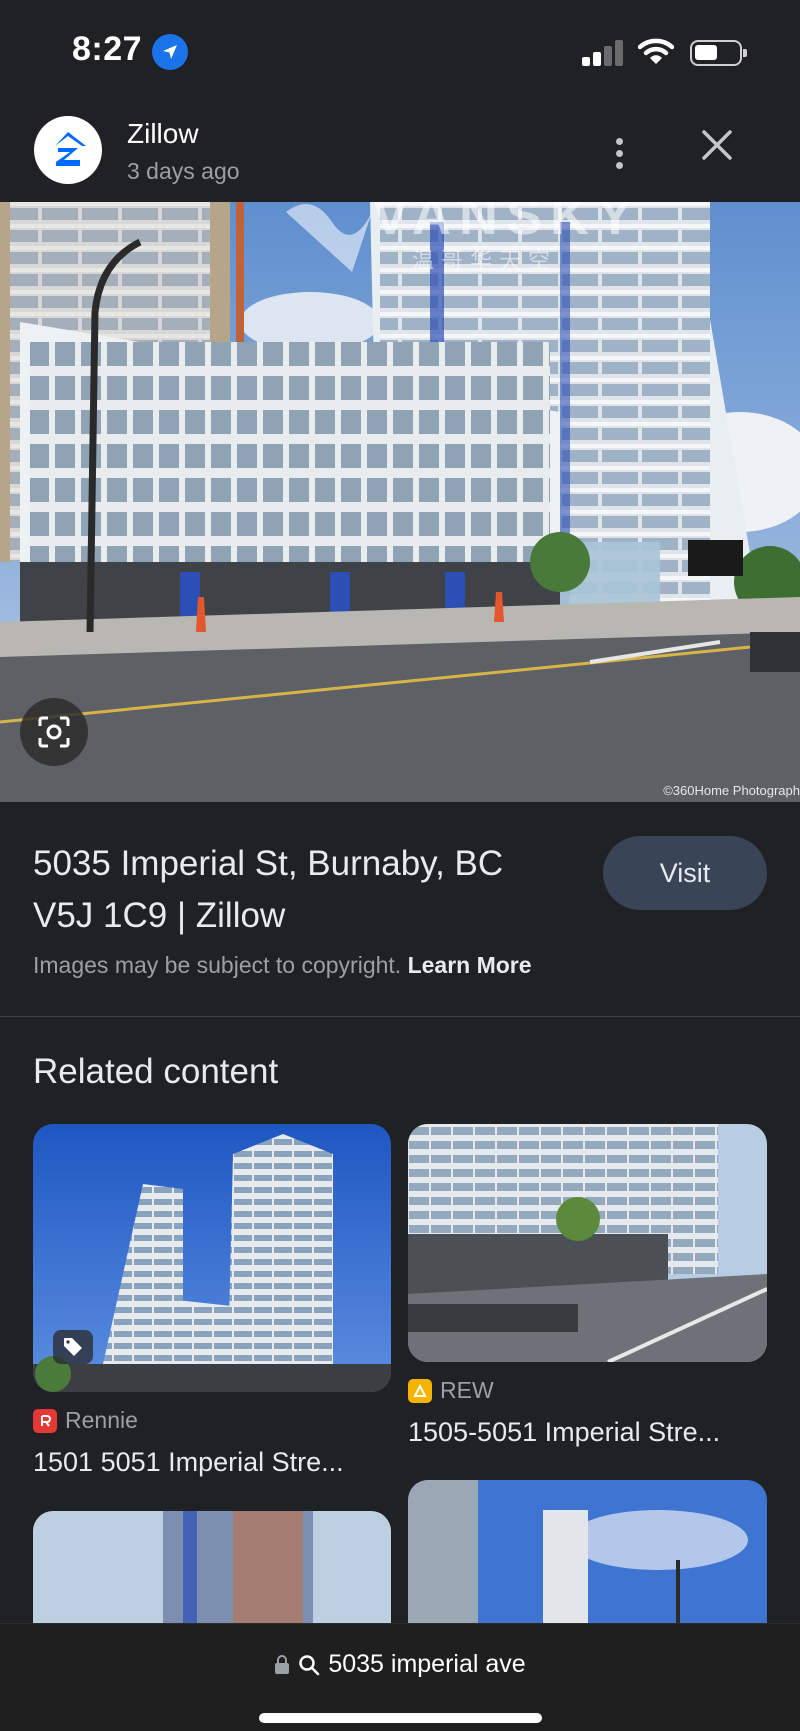  Describe the element at coordinates (400, 1016) in the screenshot. I see `divider` at that location.